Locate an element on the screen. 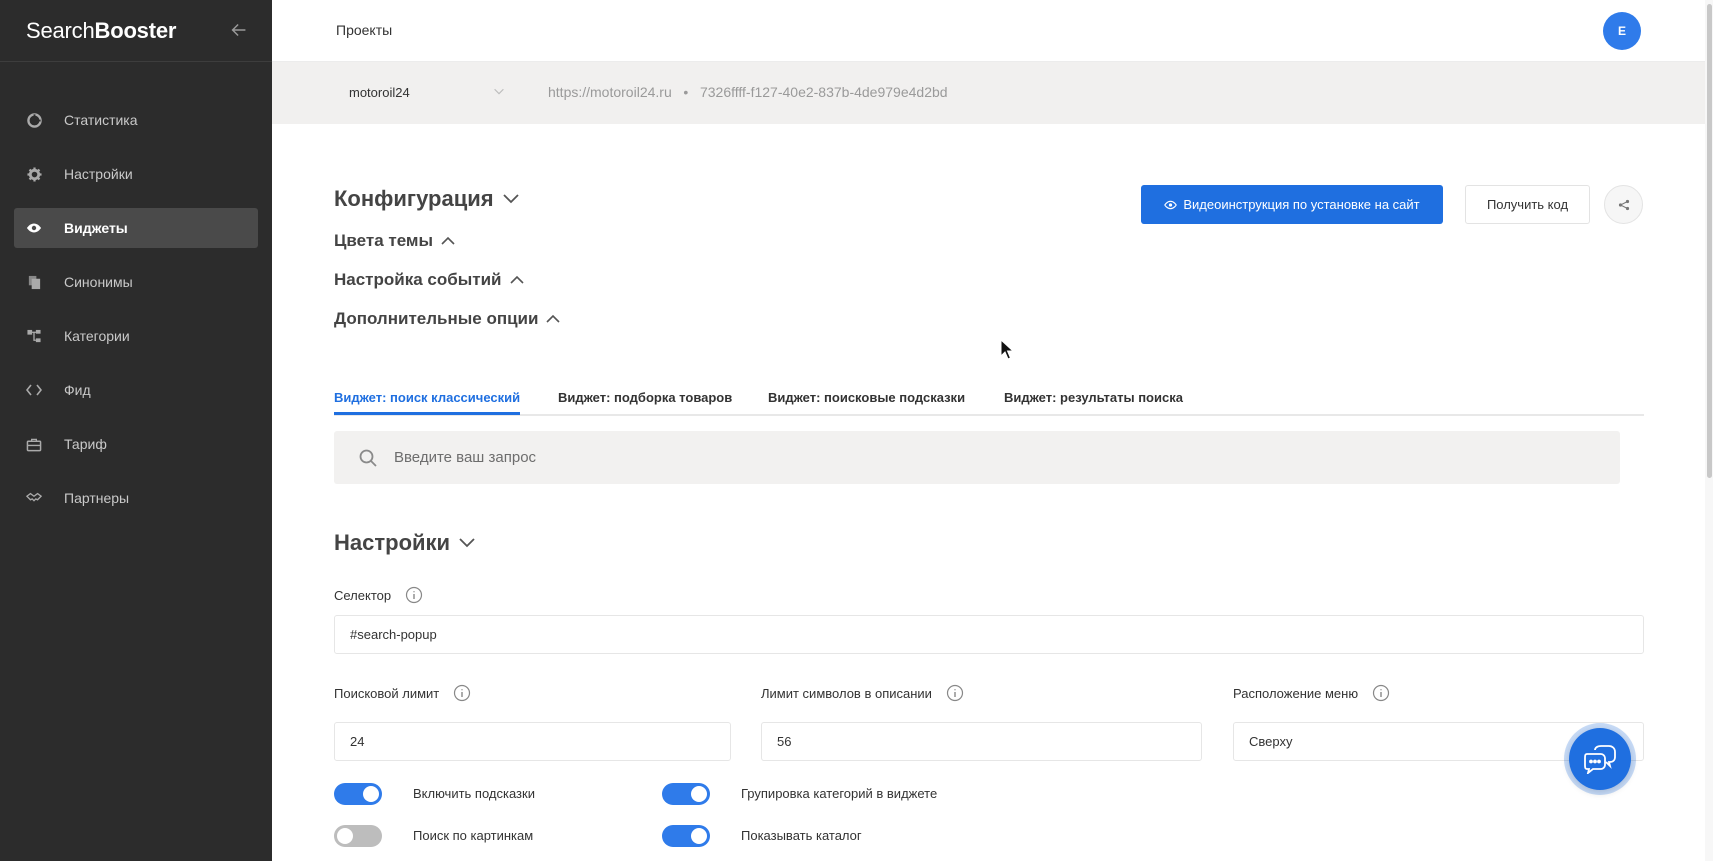 Image resolution: width=1713 pixels, height=861 pixels. search-input is located at coordinates (994, 457).